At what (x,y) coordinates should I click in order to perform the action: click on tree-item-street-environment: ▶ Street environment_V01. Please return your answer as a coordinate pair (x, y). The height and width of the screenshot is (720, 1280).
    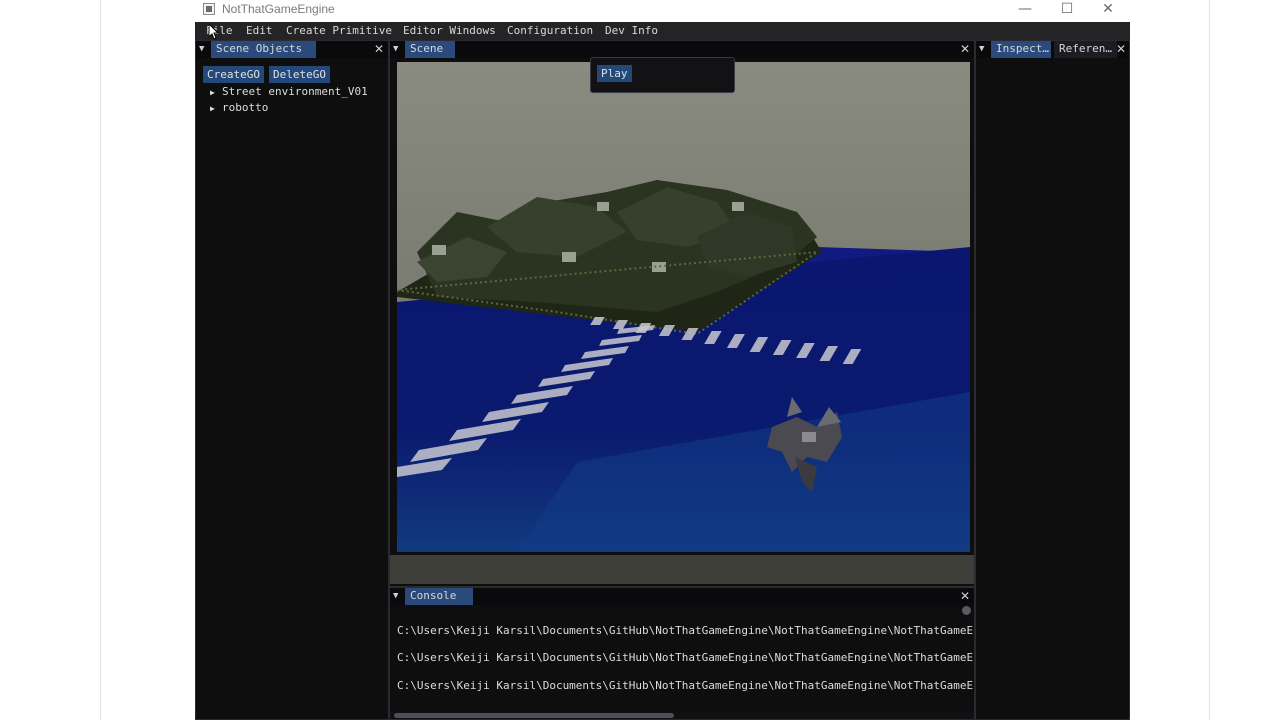
    Looking at the image, I should click on (289, 91).